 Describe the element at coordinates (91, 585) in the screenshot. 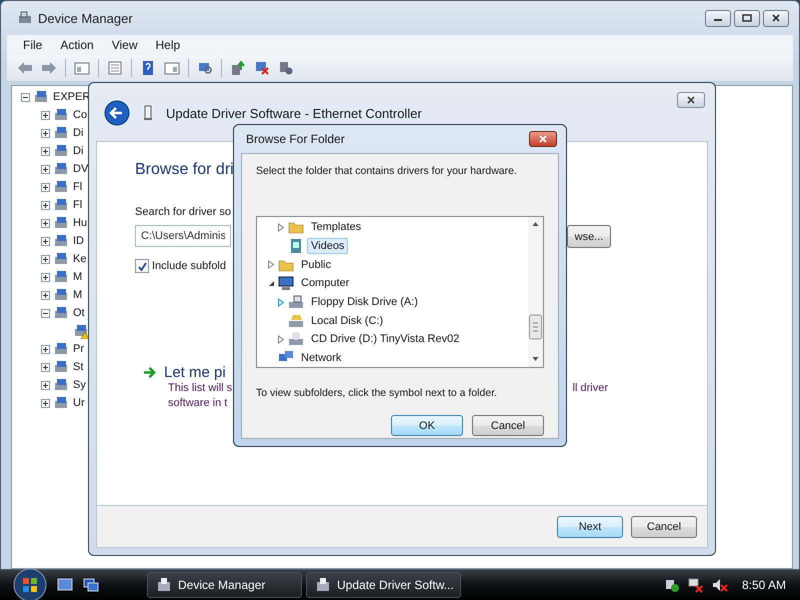

I see `window-switch-icon` at that location.